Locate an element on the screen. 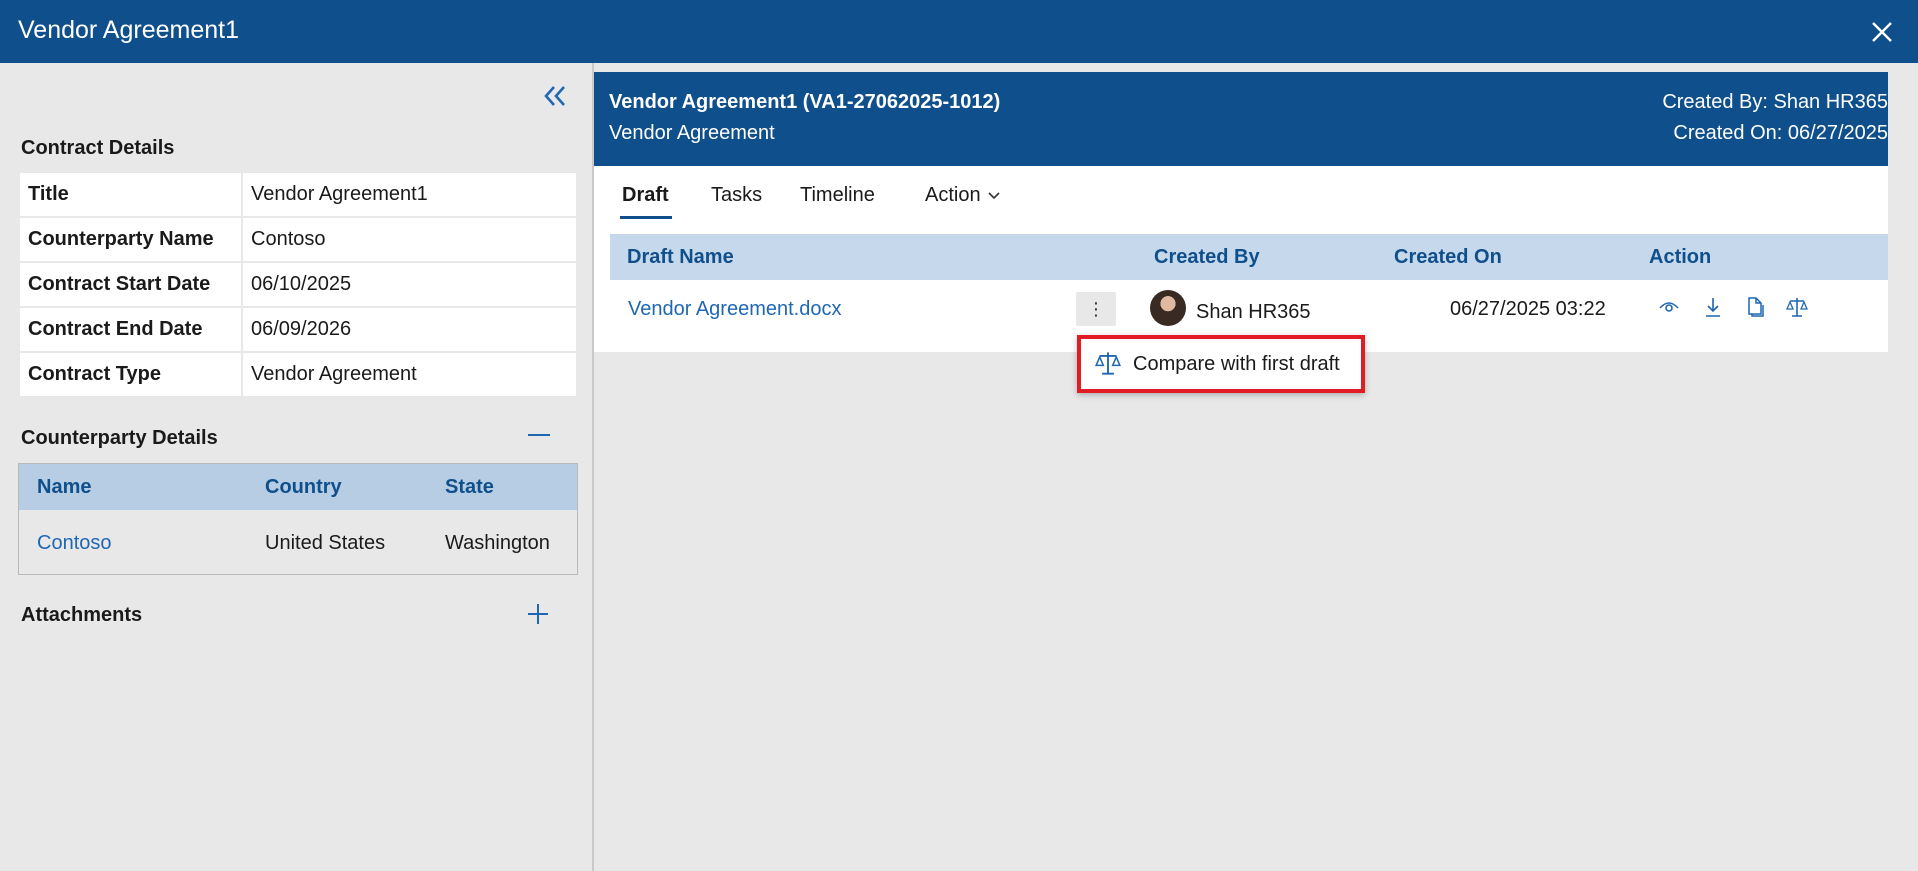  compare-with-first-draft-menu-item: Compare with first draft is located at coordinates (1221, 364).